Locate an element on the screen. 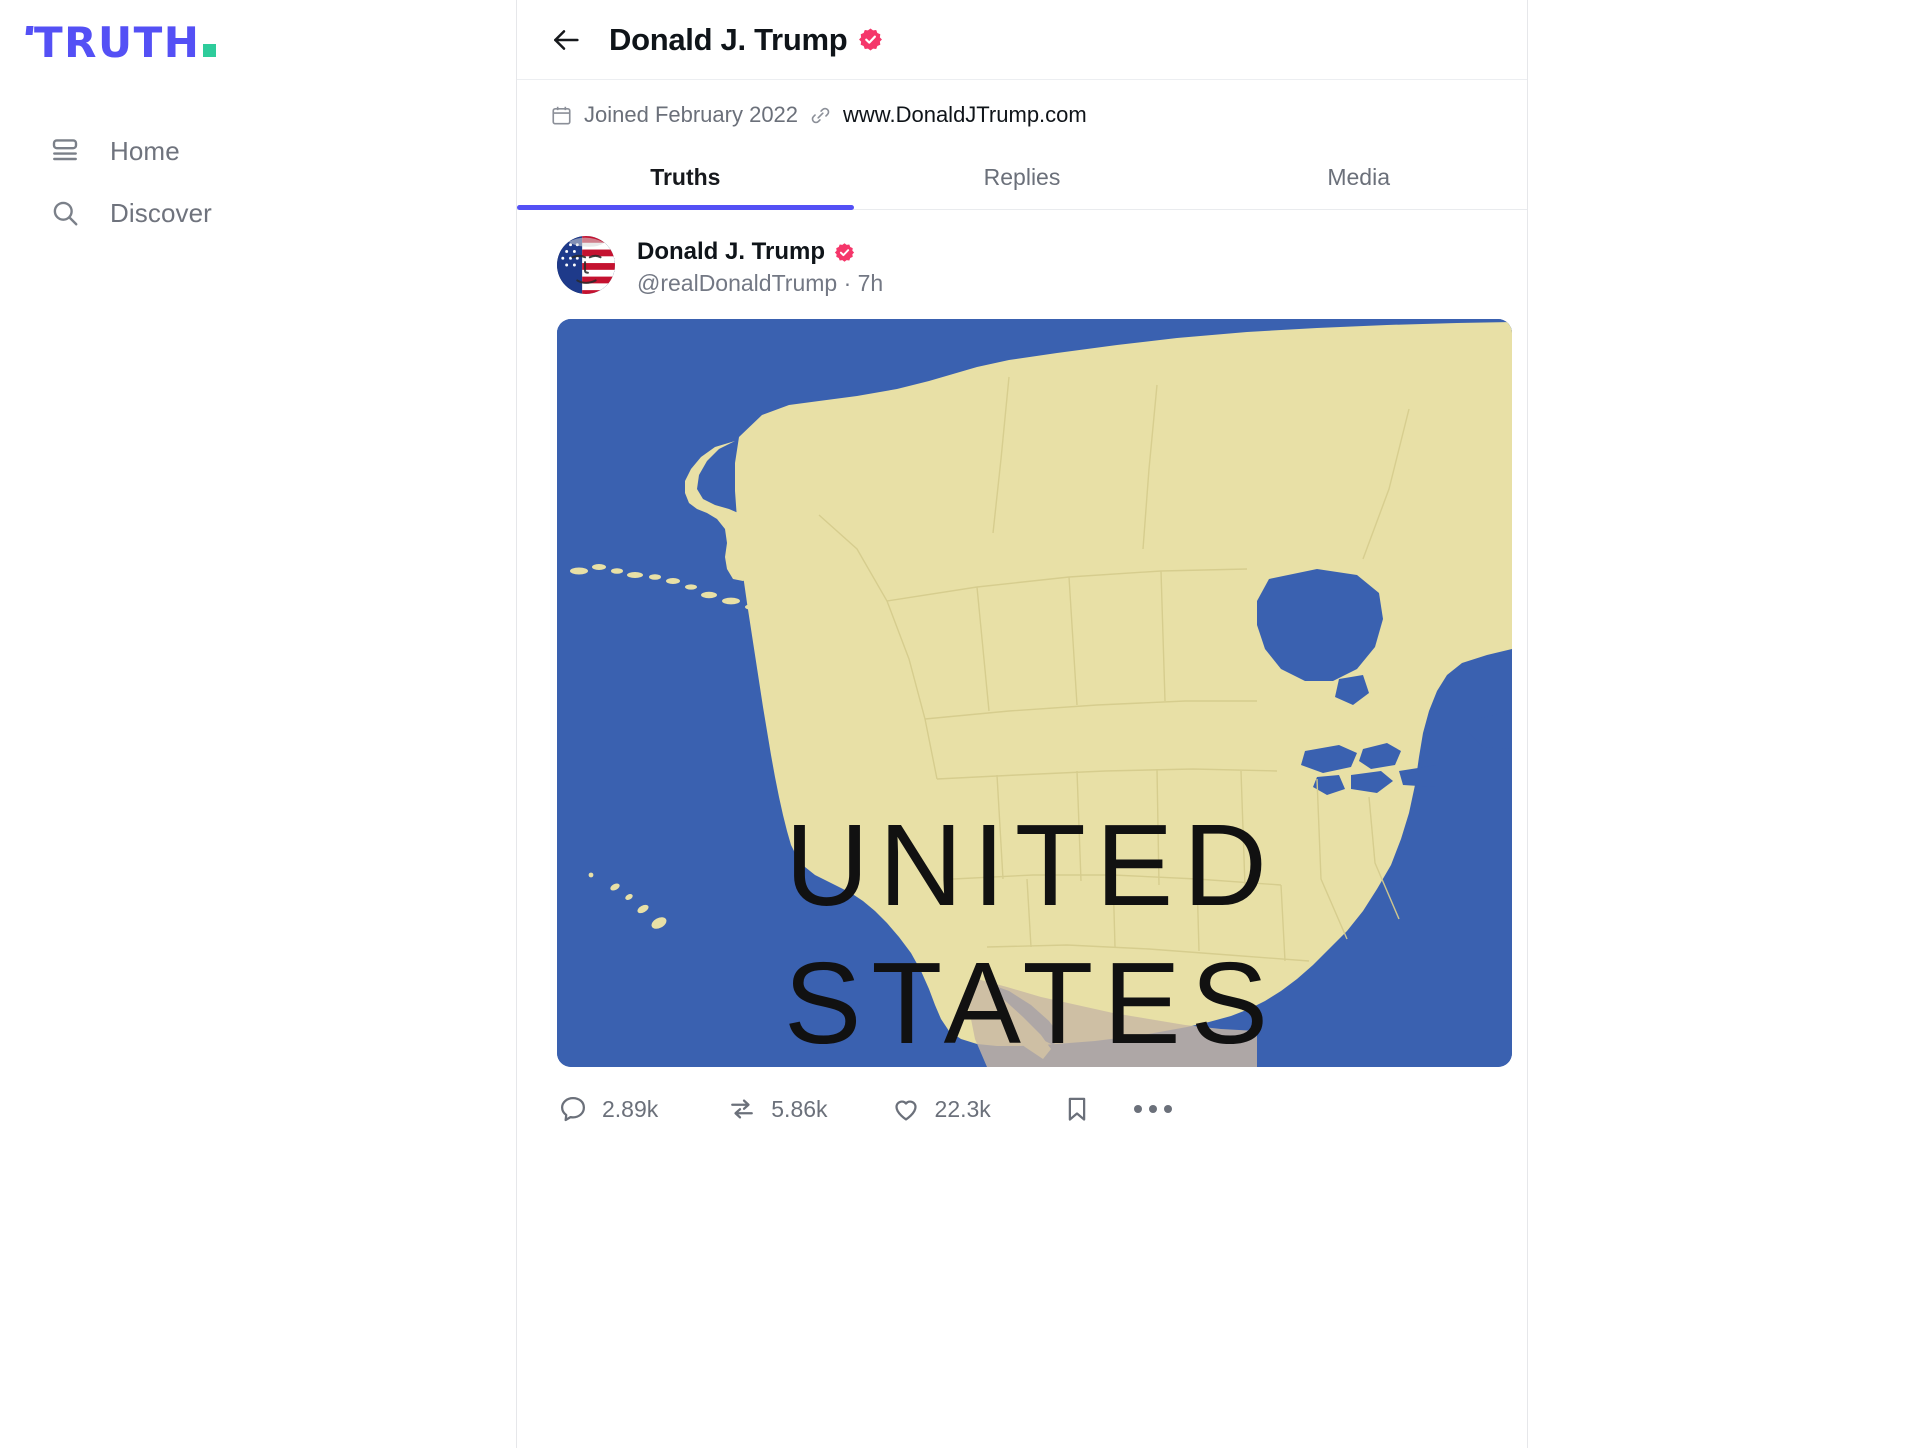 The width and height of the screenshot is (1920, 1448). retruth-button: 5.86k is located at coordinates (777, 1109).